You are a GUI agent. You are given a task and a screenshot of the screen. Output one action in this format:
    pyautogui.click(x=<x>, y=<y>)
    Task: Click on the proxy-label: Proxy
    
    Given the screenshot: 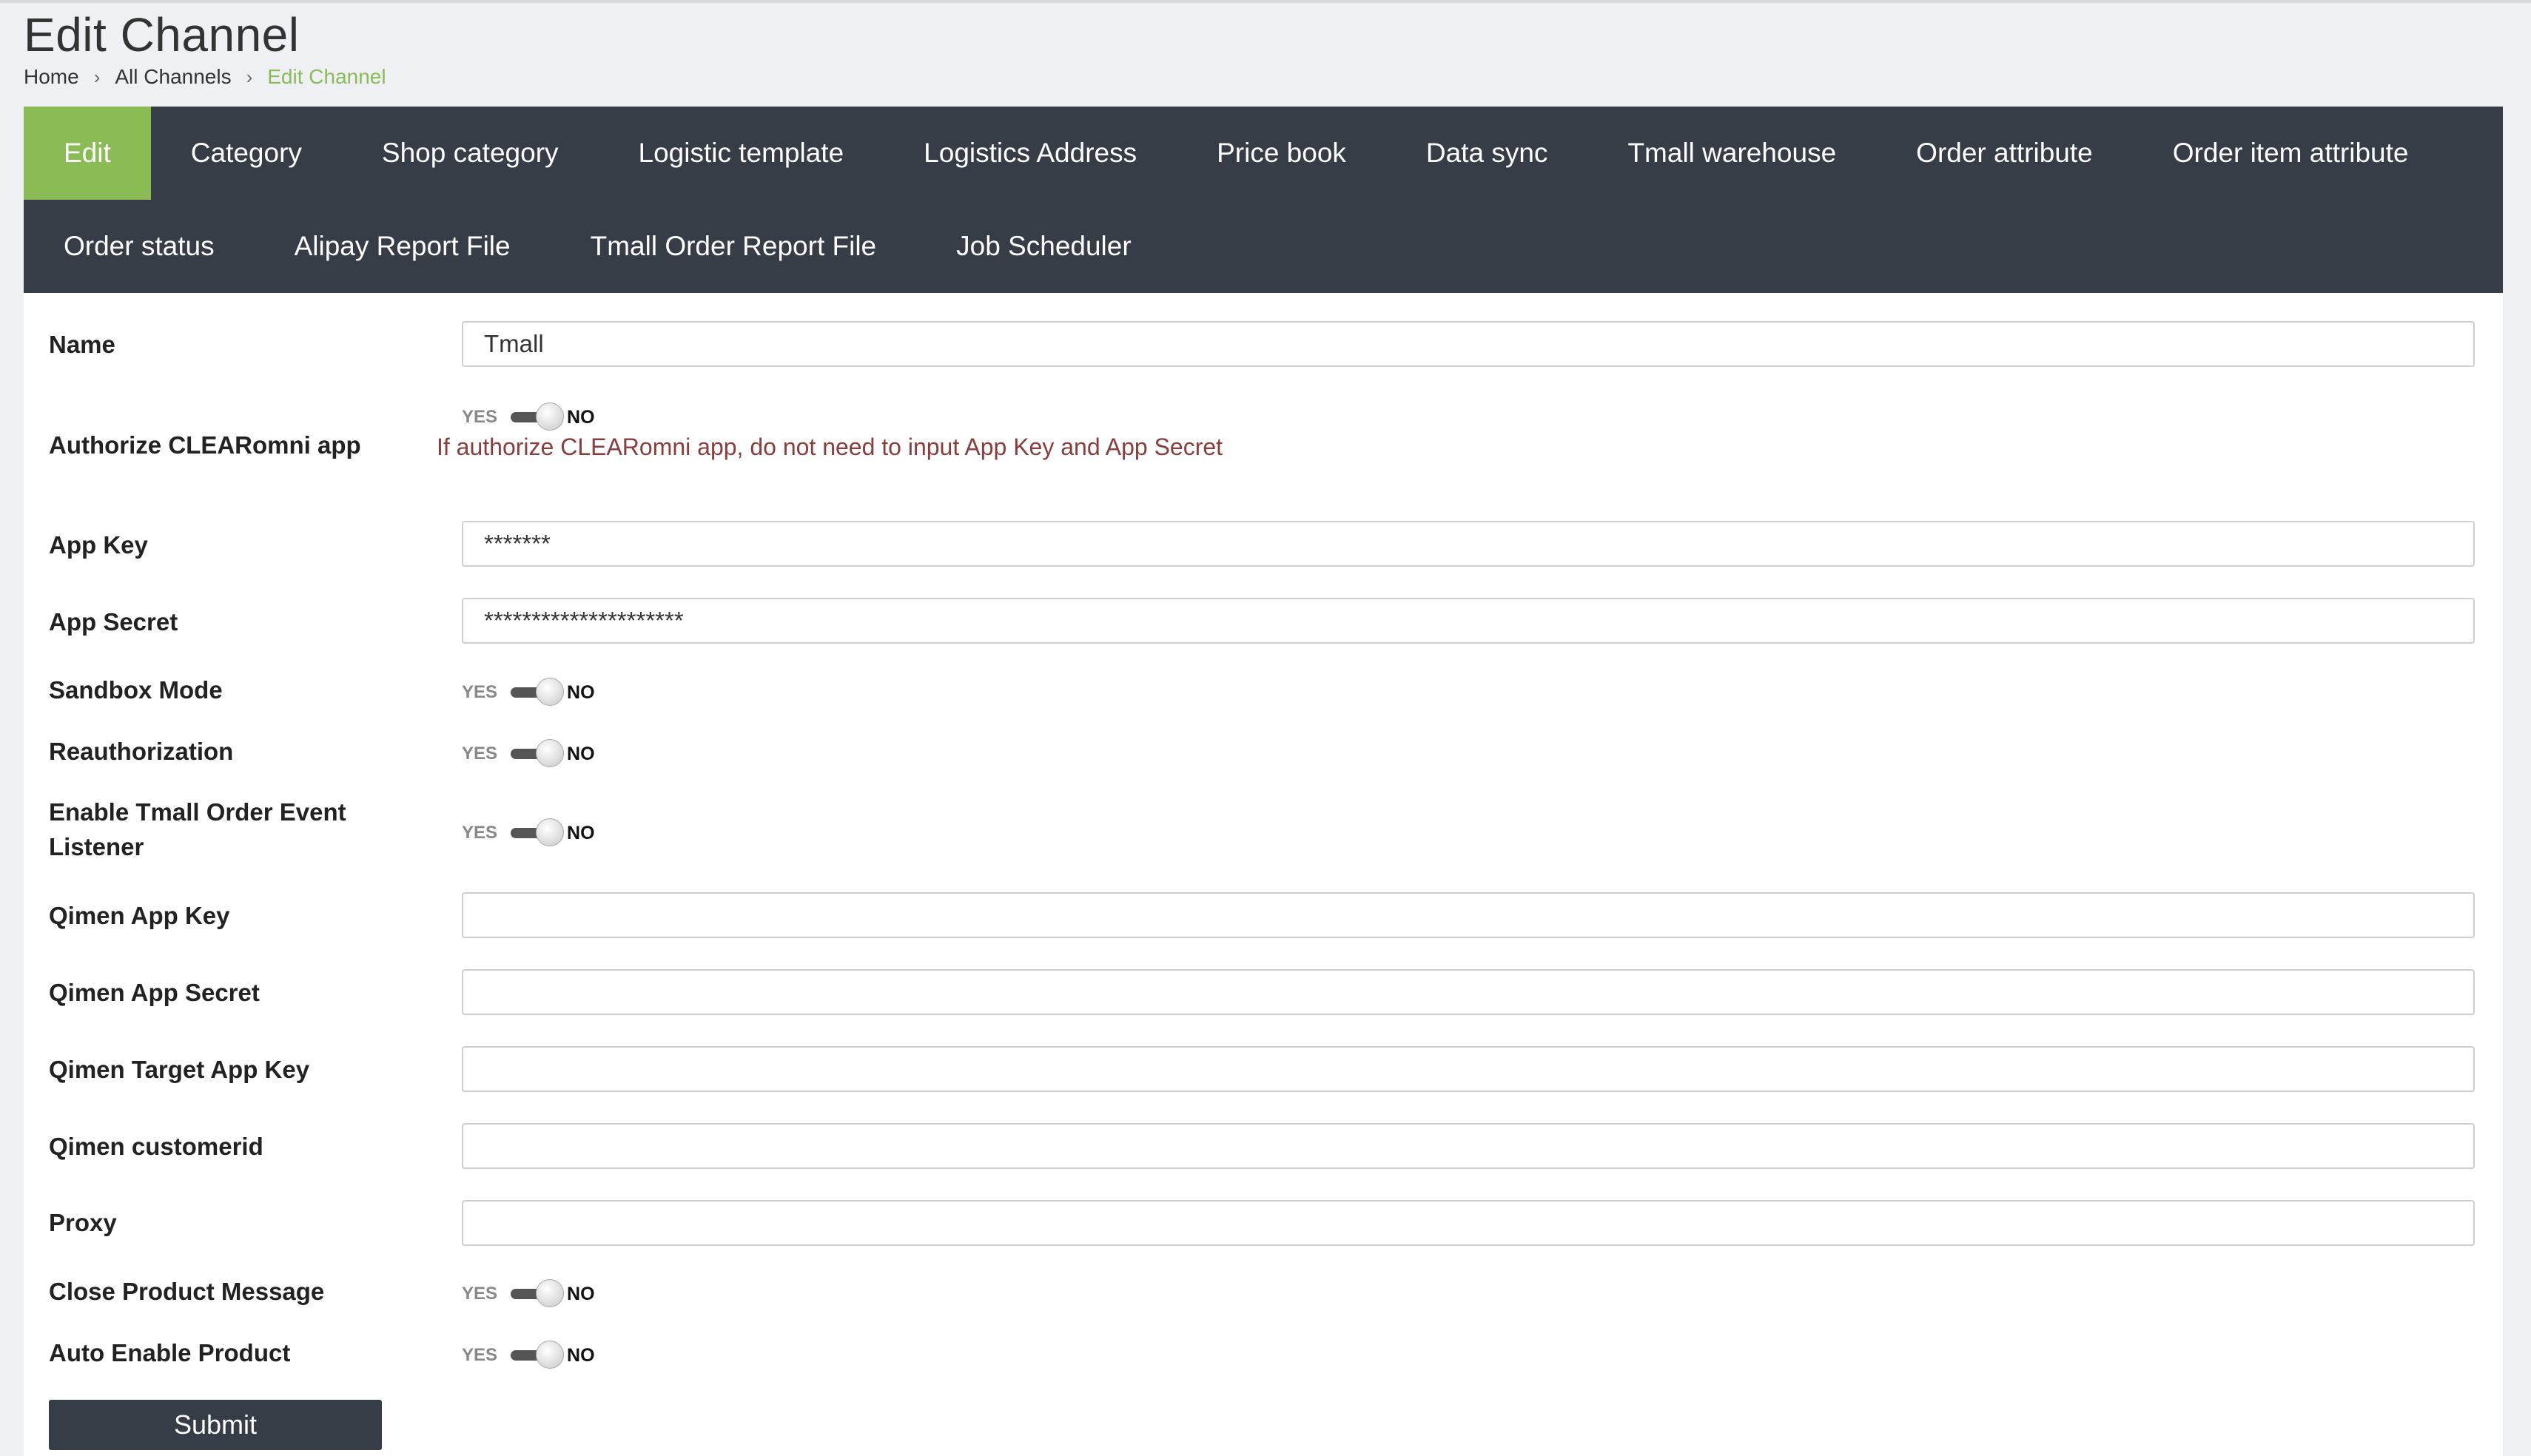 What is the action you would take?
    pyautogui.click(x=83, y=1222)
    